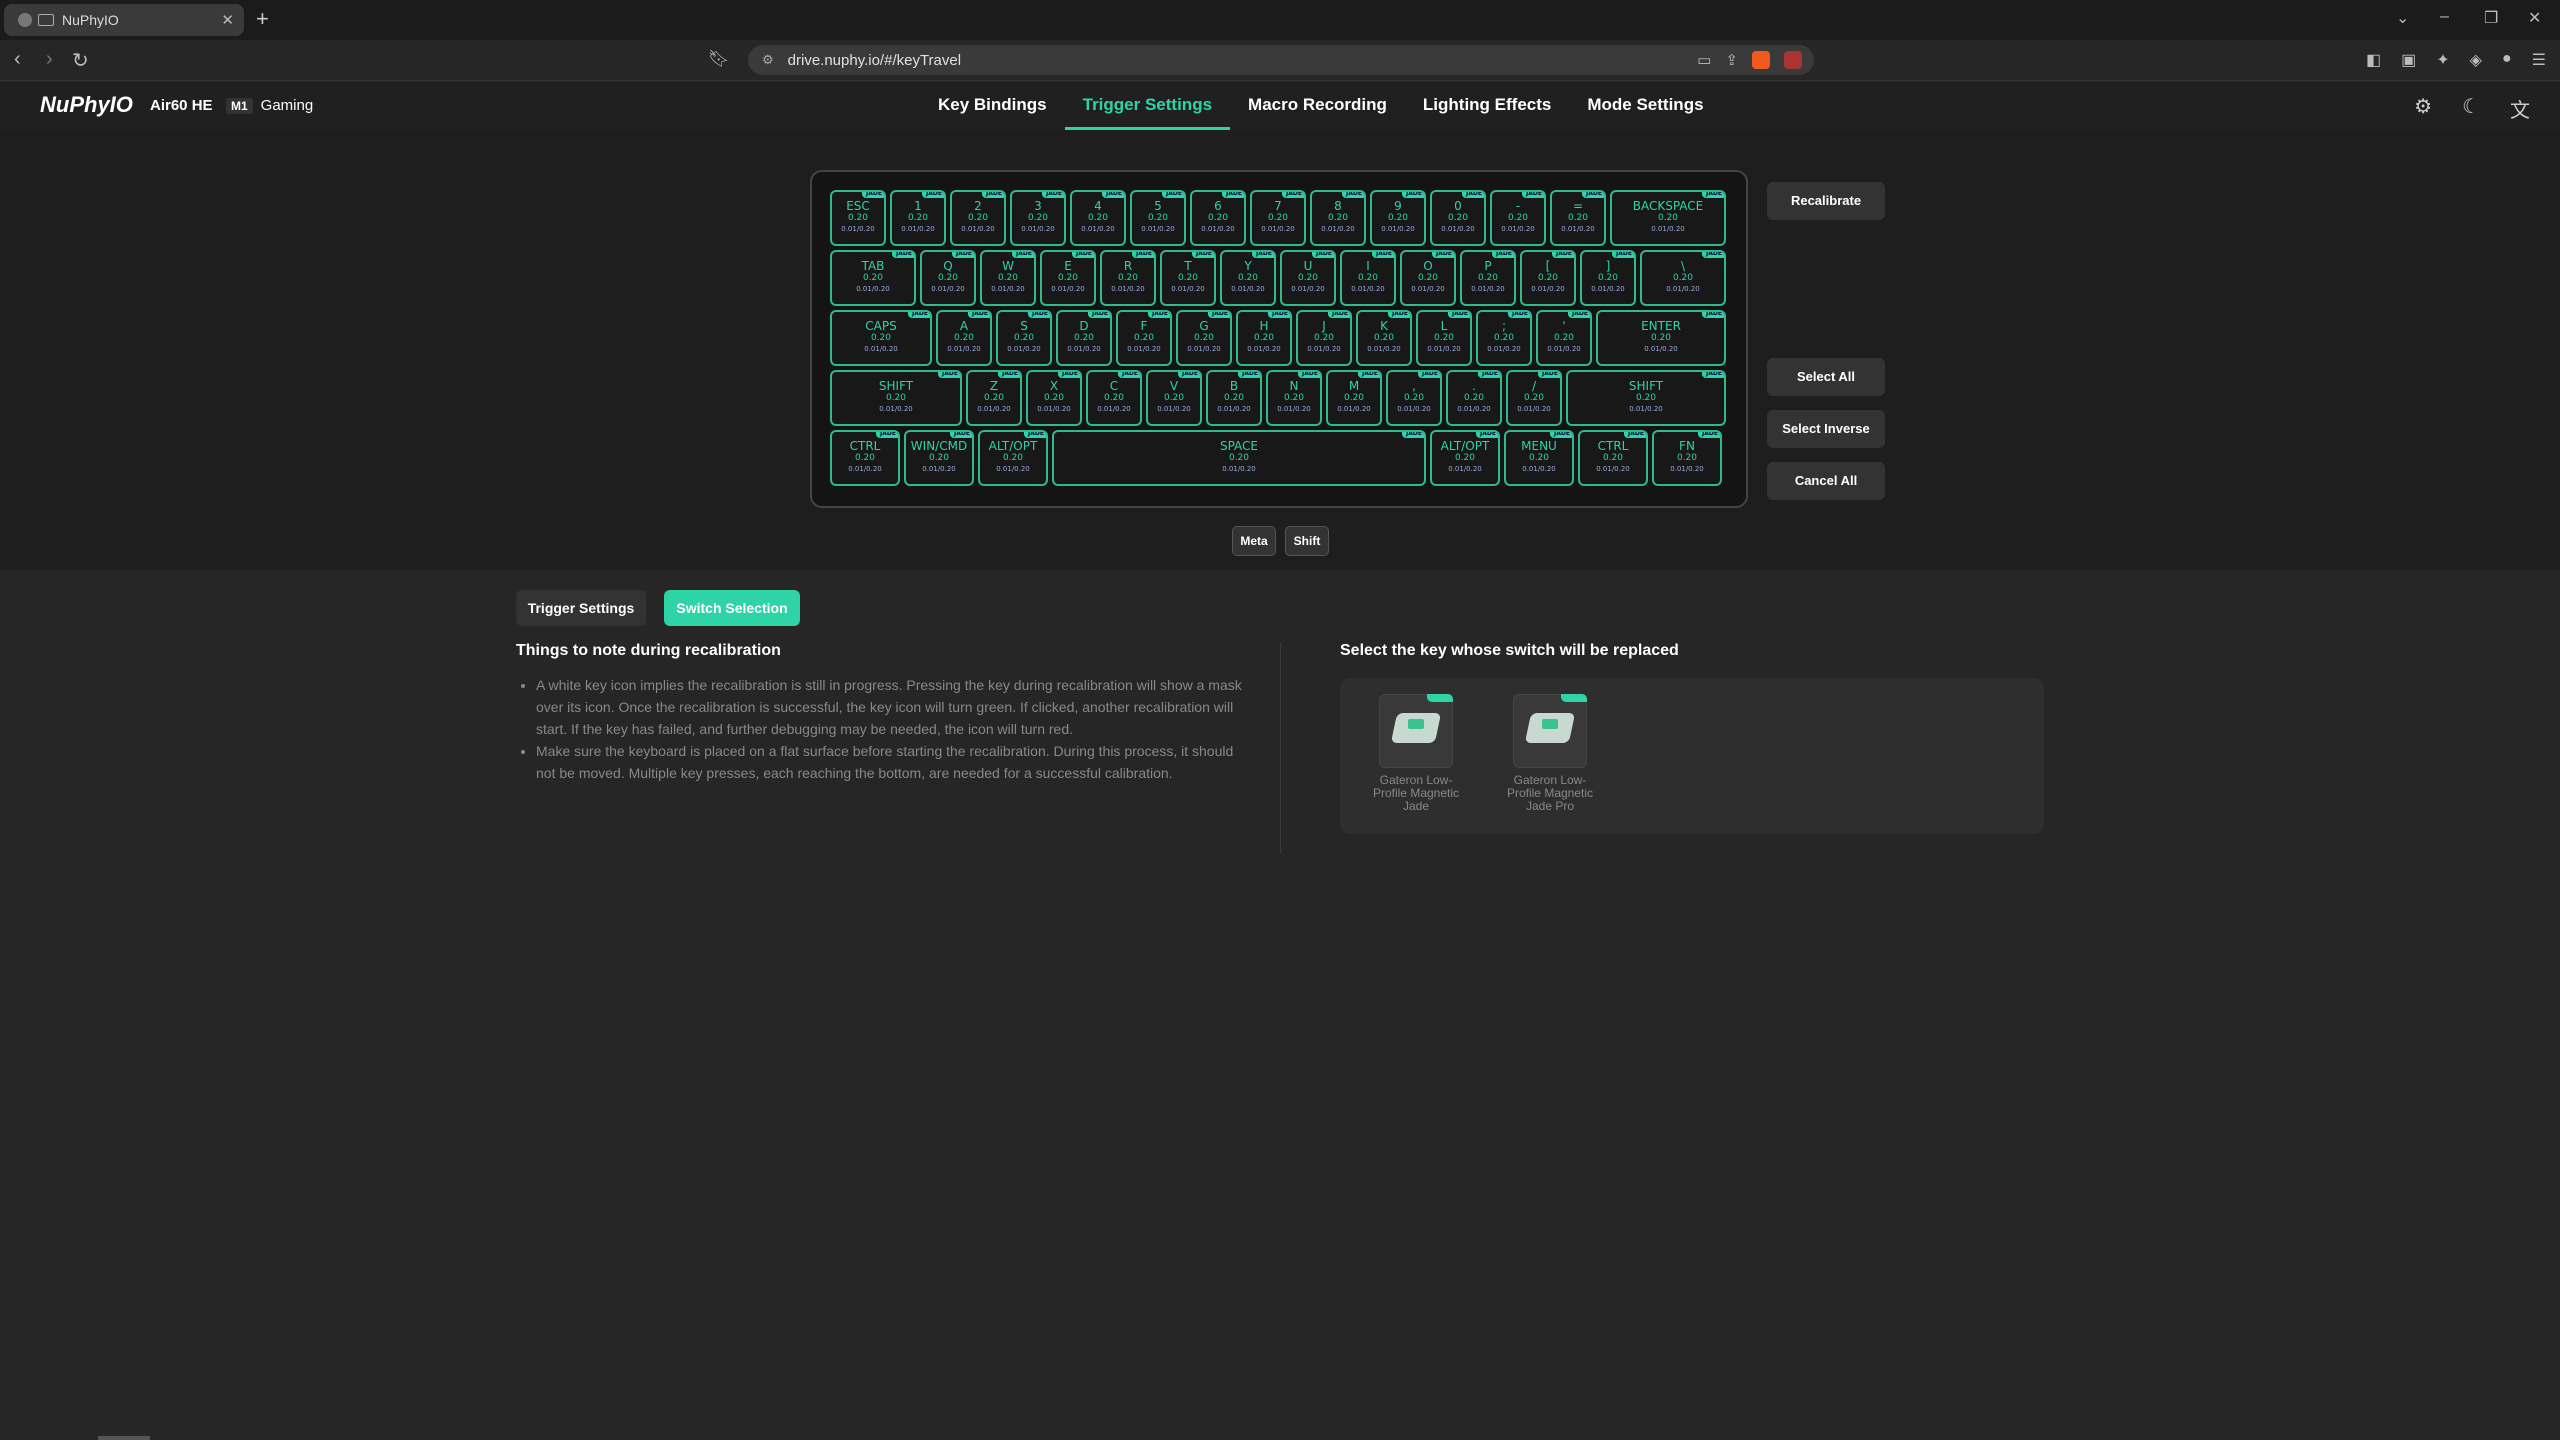  I want to click on key-1: JADE 1 0.20 0.01/0.20, so click(918, 218).